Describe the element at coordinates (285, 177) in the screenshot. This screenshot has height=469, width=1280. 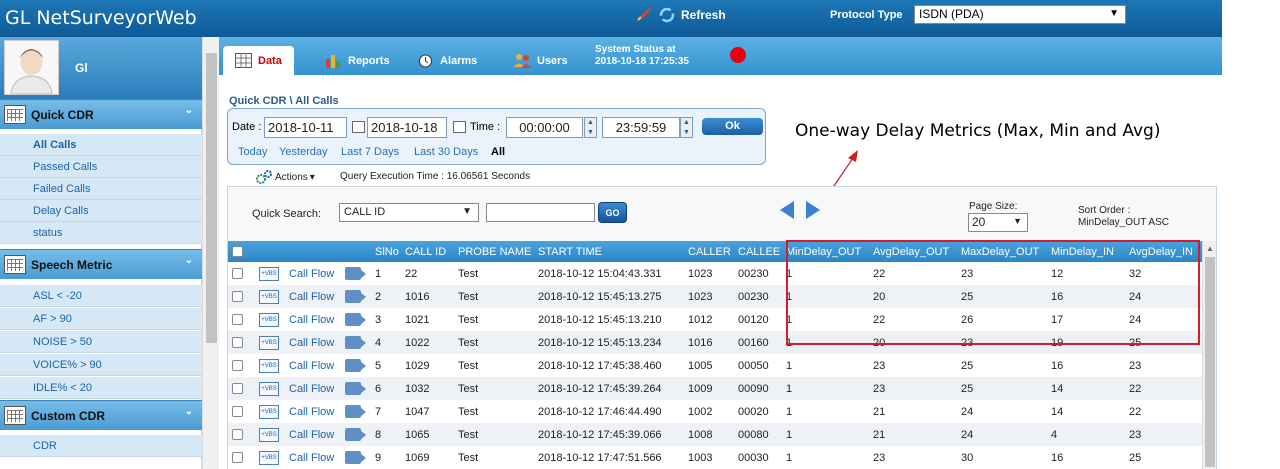
I see `actions-menu: Actions ▾` at that location.